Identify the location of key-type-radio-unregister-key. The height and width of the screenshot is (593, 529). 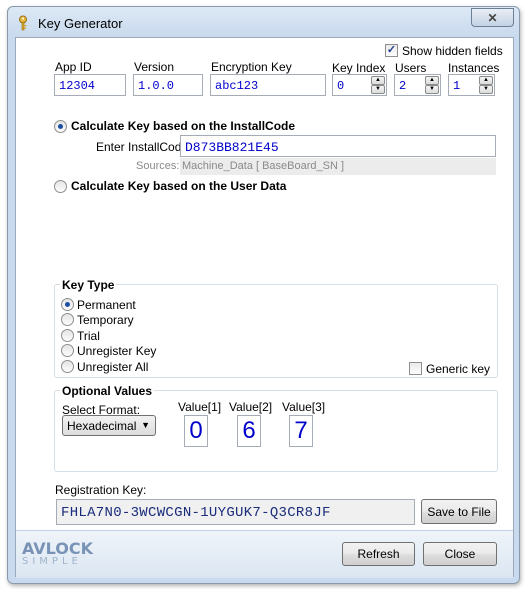
(67, 350).